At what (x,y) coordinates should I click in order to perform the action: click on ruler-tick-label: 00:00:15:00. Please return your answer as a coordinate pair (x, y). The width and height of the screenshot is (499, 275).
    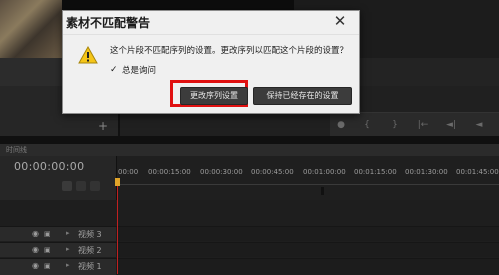
    Looking at the image, I should click on (169, 172).